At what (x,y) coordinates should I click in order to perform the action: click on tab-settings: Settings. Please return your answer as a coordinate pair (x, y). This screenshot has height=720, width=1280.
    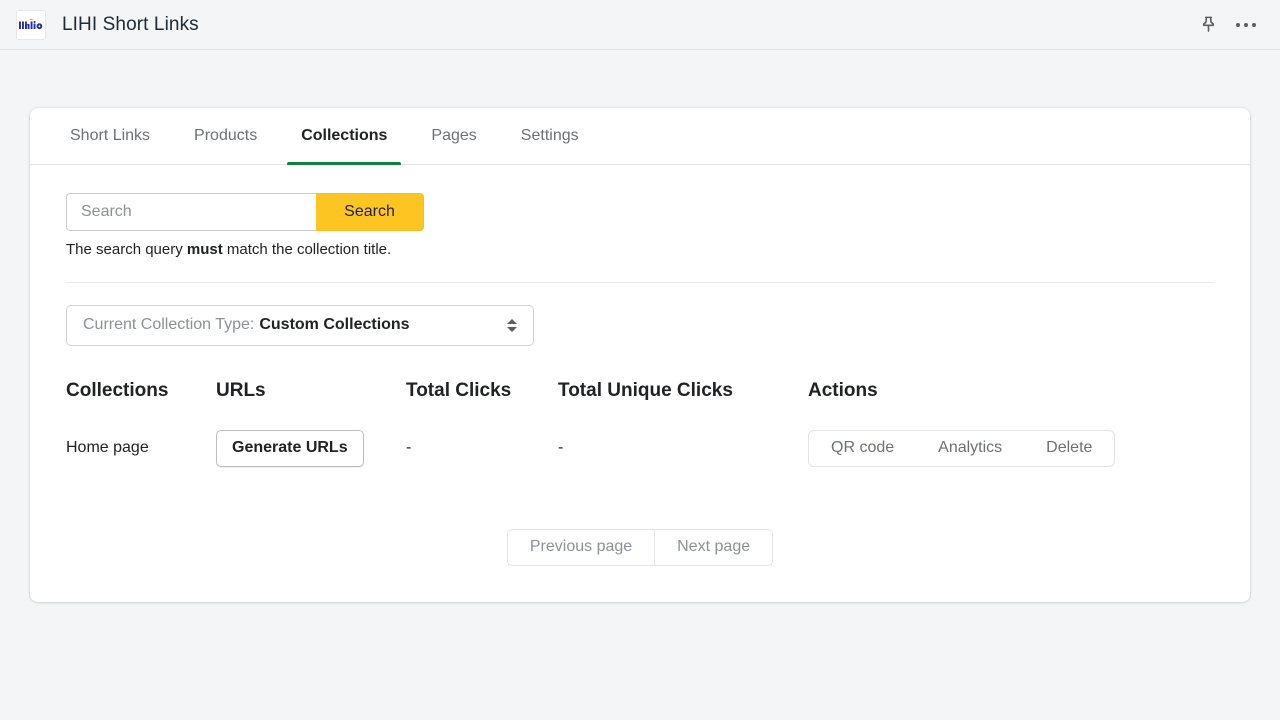
    Looking at the image, I should click on (550, 136).